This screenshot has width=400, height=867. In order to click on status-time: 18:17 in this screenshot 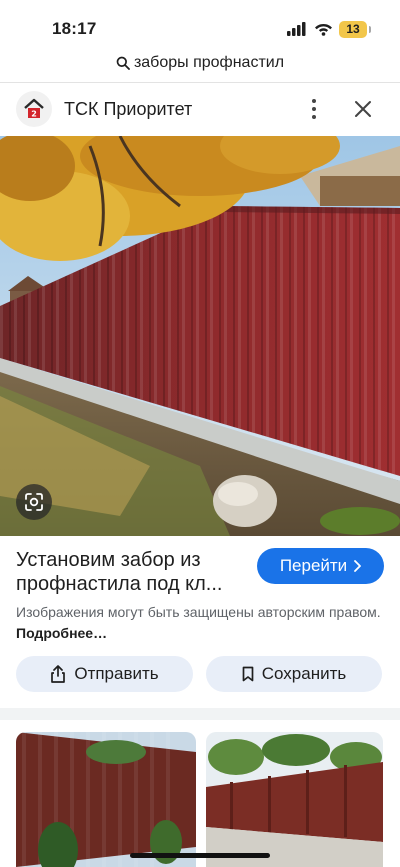, I will do `click(74, 28)`.